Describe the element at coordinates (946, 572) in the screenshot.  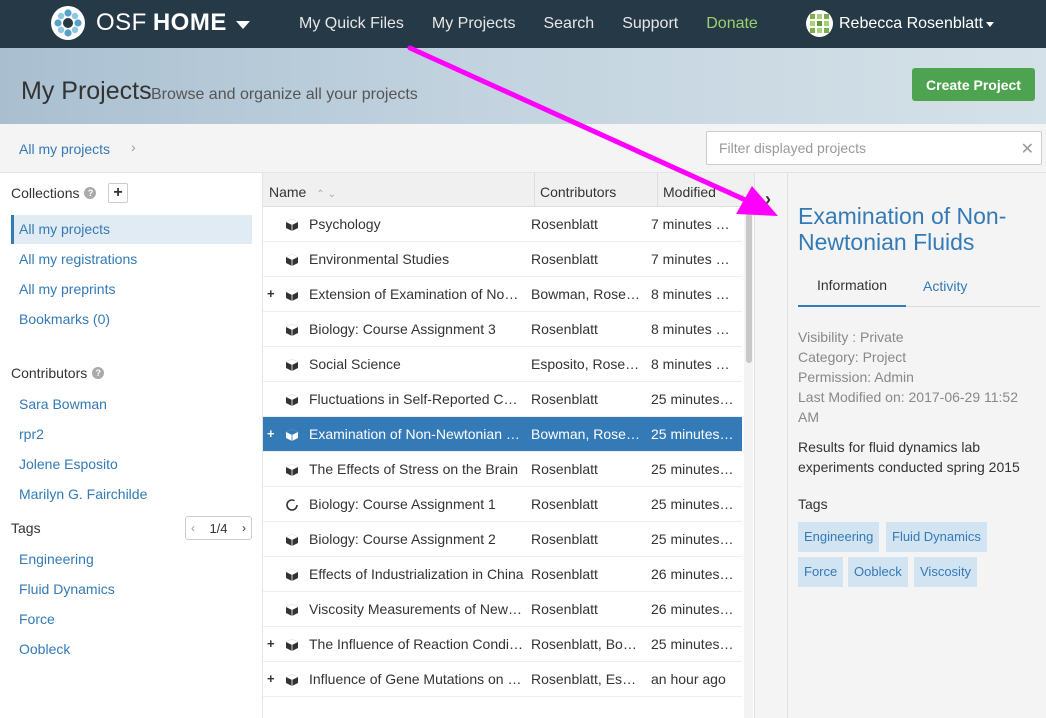
I see `tag-viscosity: Viscosity` at that location.